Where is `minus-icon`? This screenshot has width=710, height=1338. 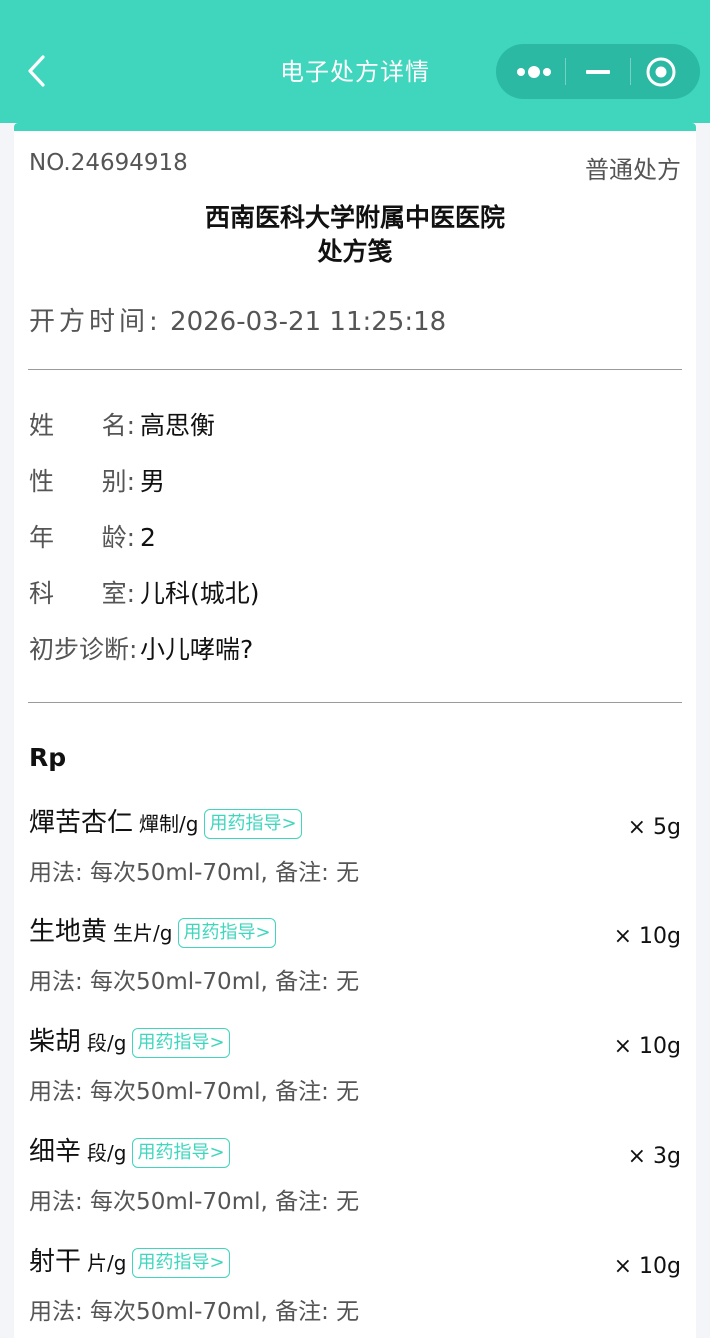 minus-icon is located at coordinates (598, 72).